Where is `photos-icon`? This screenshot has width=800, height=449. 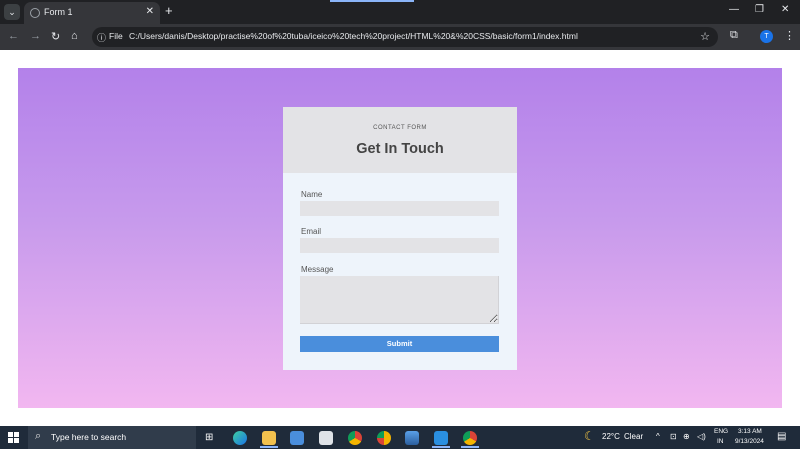
photos-icon is located at coordinates (412, 438).